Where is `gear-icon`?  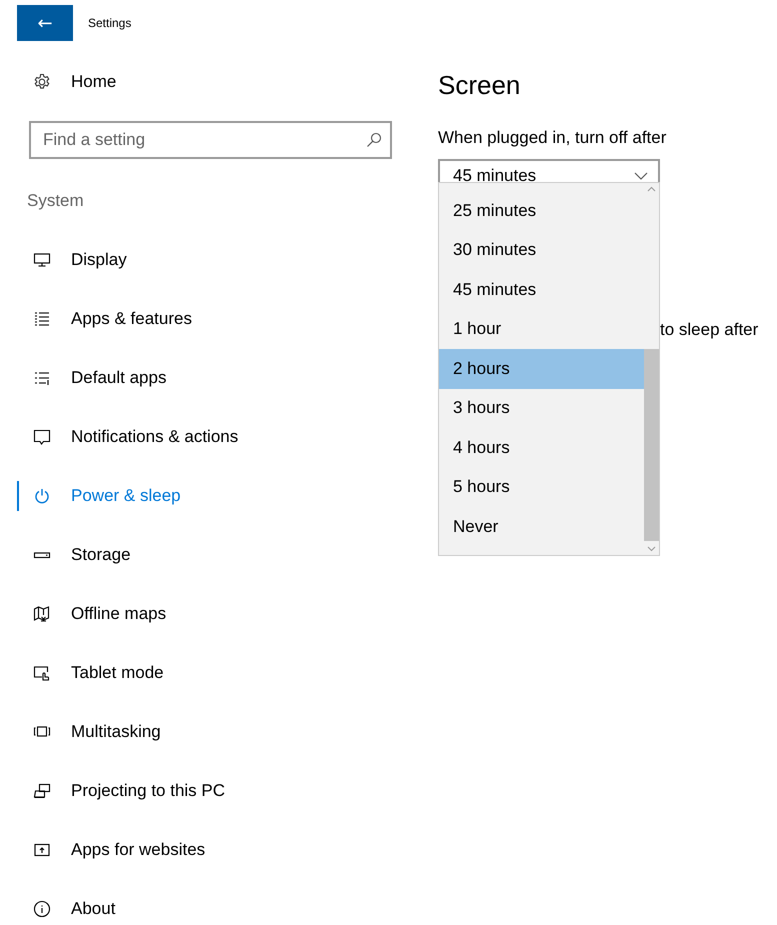
gear-icon is located at coordinates (42, 82).